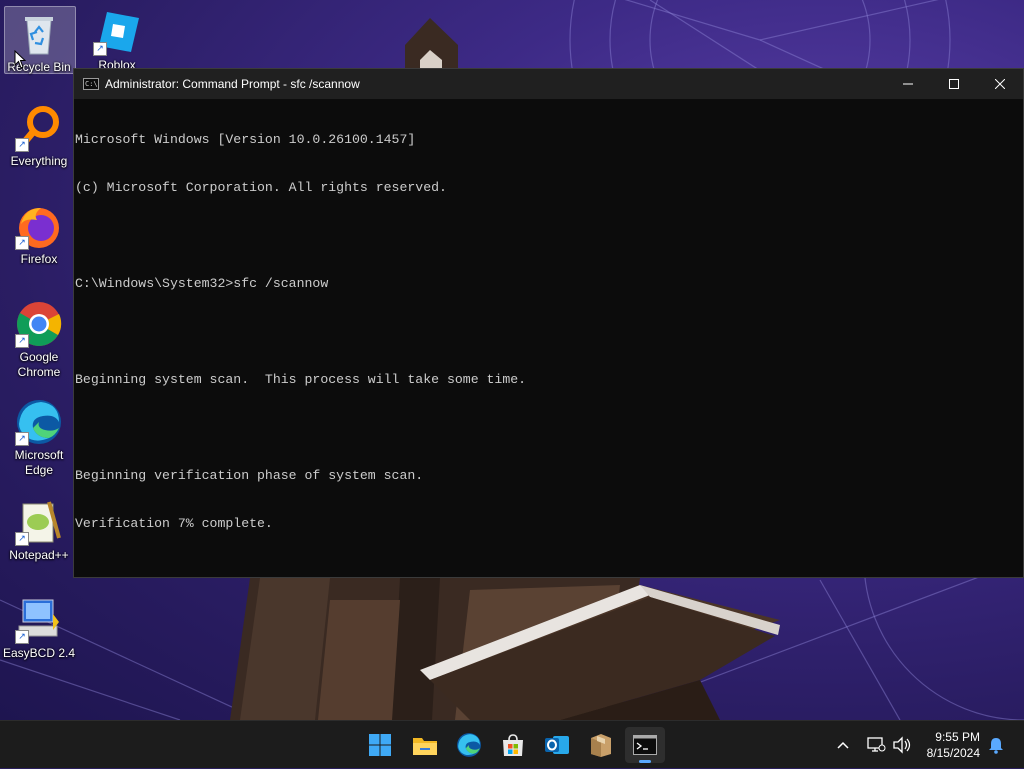 The image size is (1024, 769). I want to click on minimize-icon, so click(908, 84).